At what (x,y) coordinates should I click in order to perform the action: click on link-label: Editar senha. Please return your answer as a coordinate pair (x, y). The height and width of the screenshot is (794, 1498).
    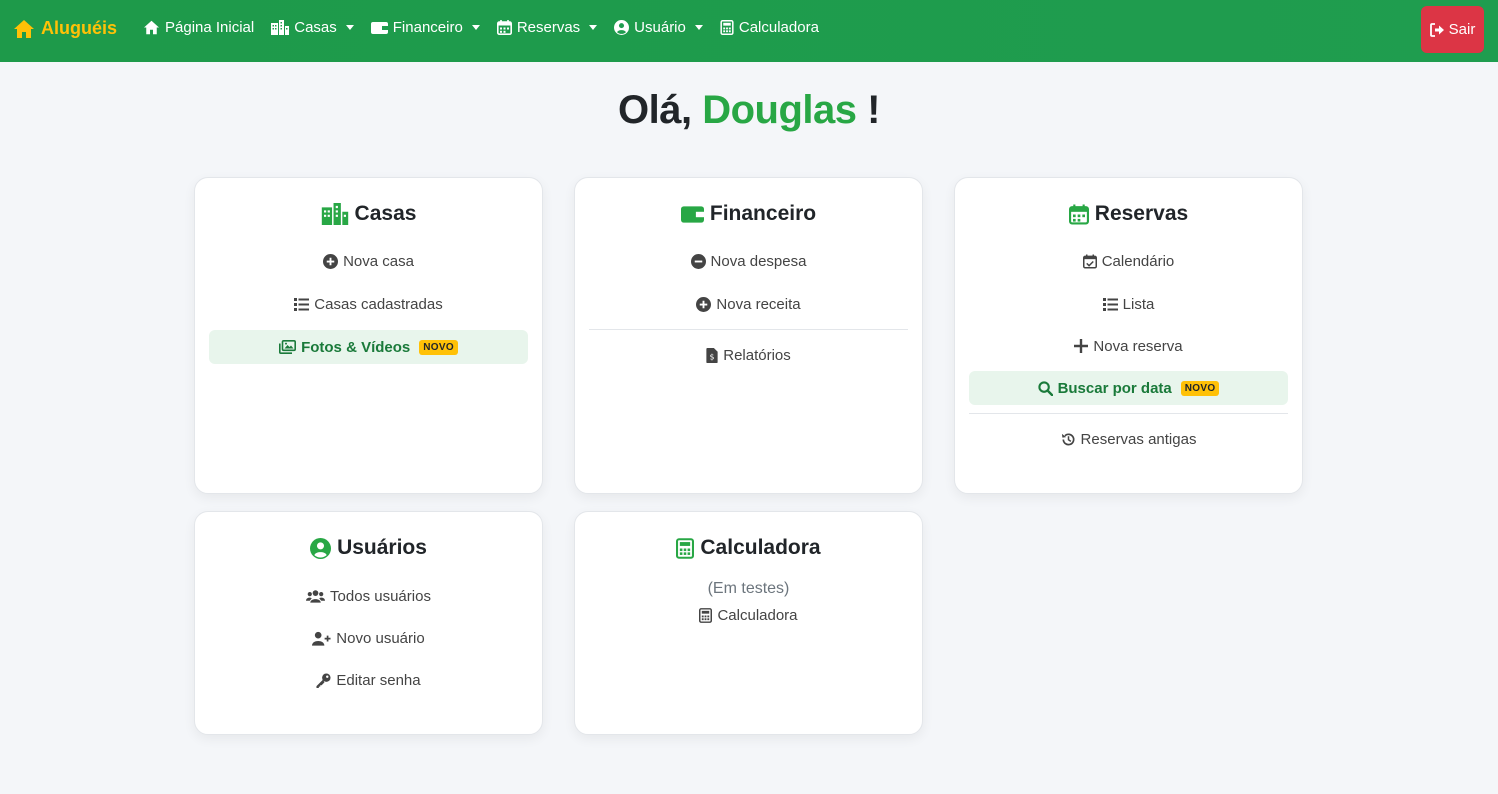
    Looking at the image, I should click on (378, 680).